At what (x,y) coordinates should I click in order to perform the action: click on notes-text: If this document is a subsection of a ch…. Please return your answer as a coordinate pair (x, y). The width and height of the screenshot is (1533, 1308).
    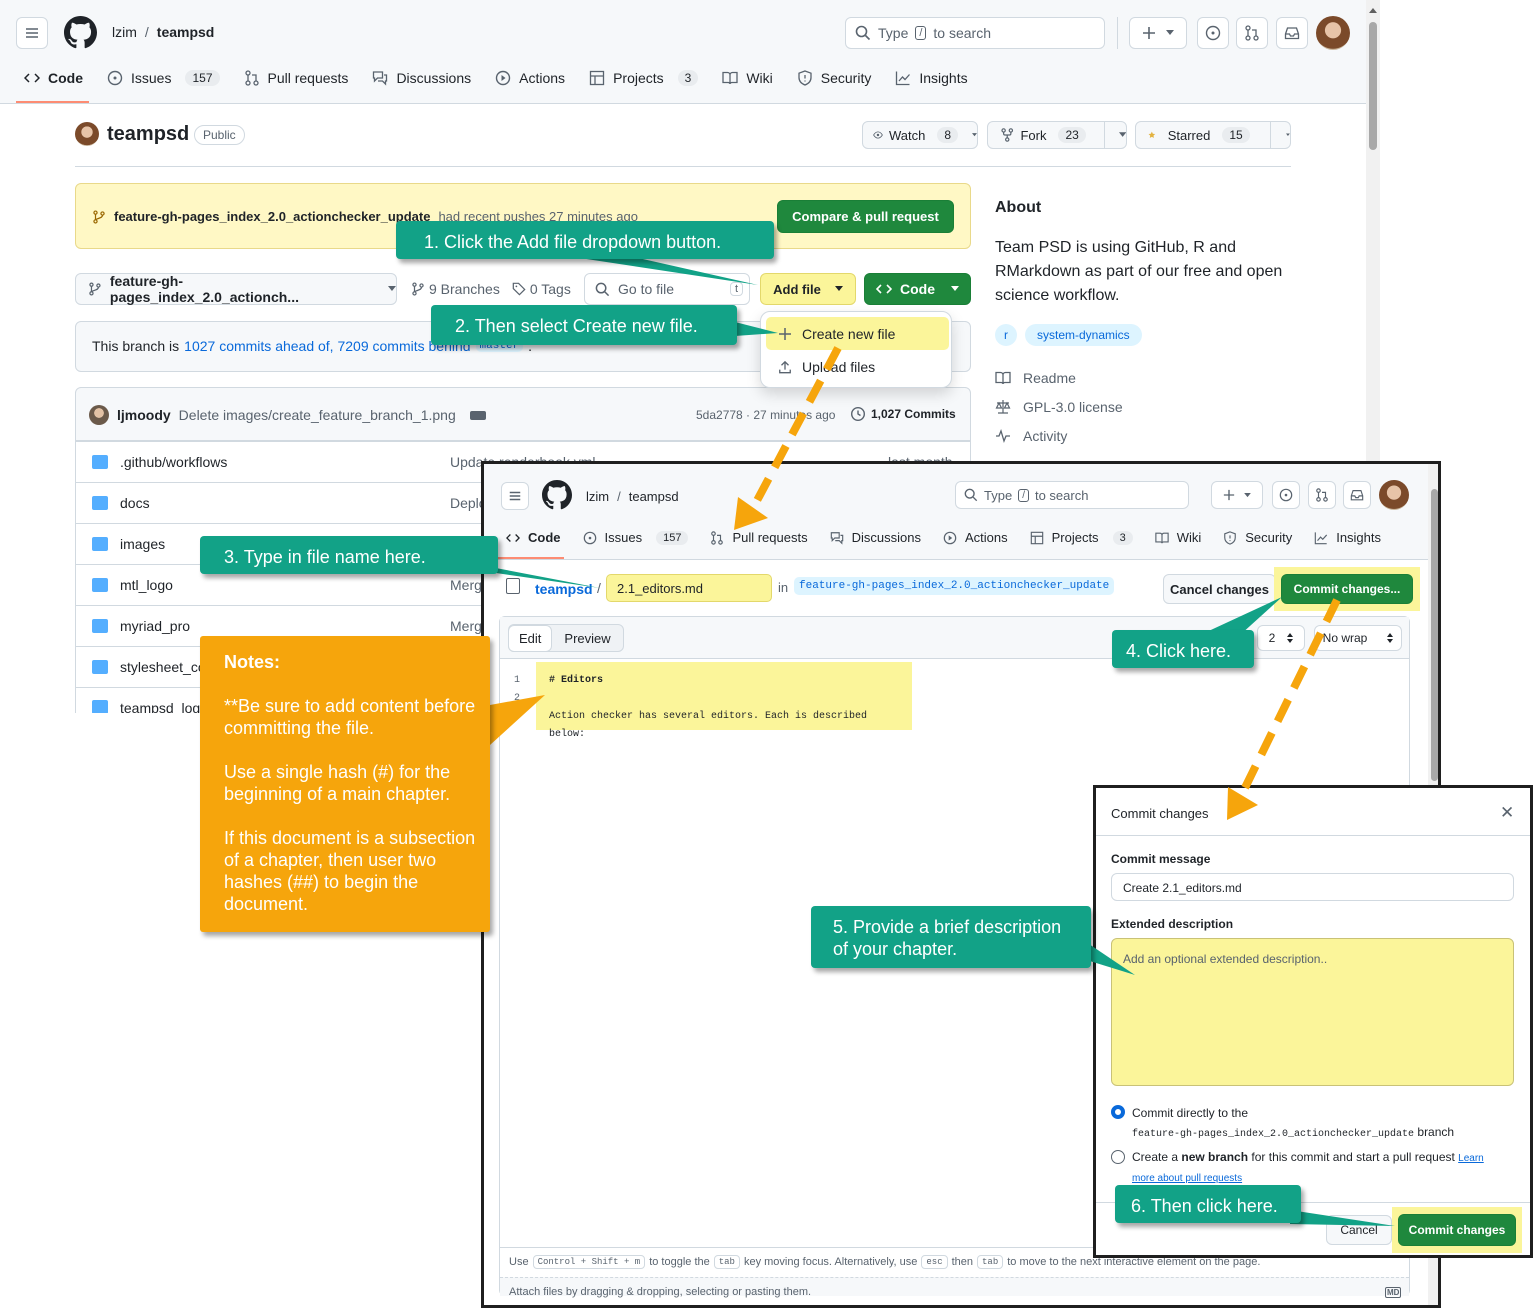
    Looking at the image, I should click on (350, 871).